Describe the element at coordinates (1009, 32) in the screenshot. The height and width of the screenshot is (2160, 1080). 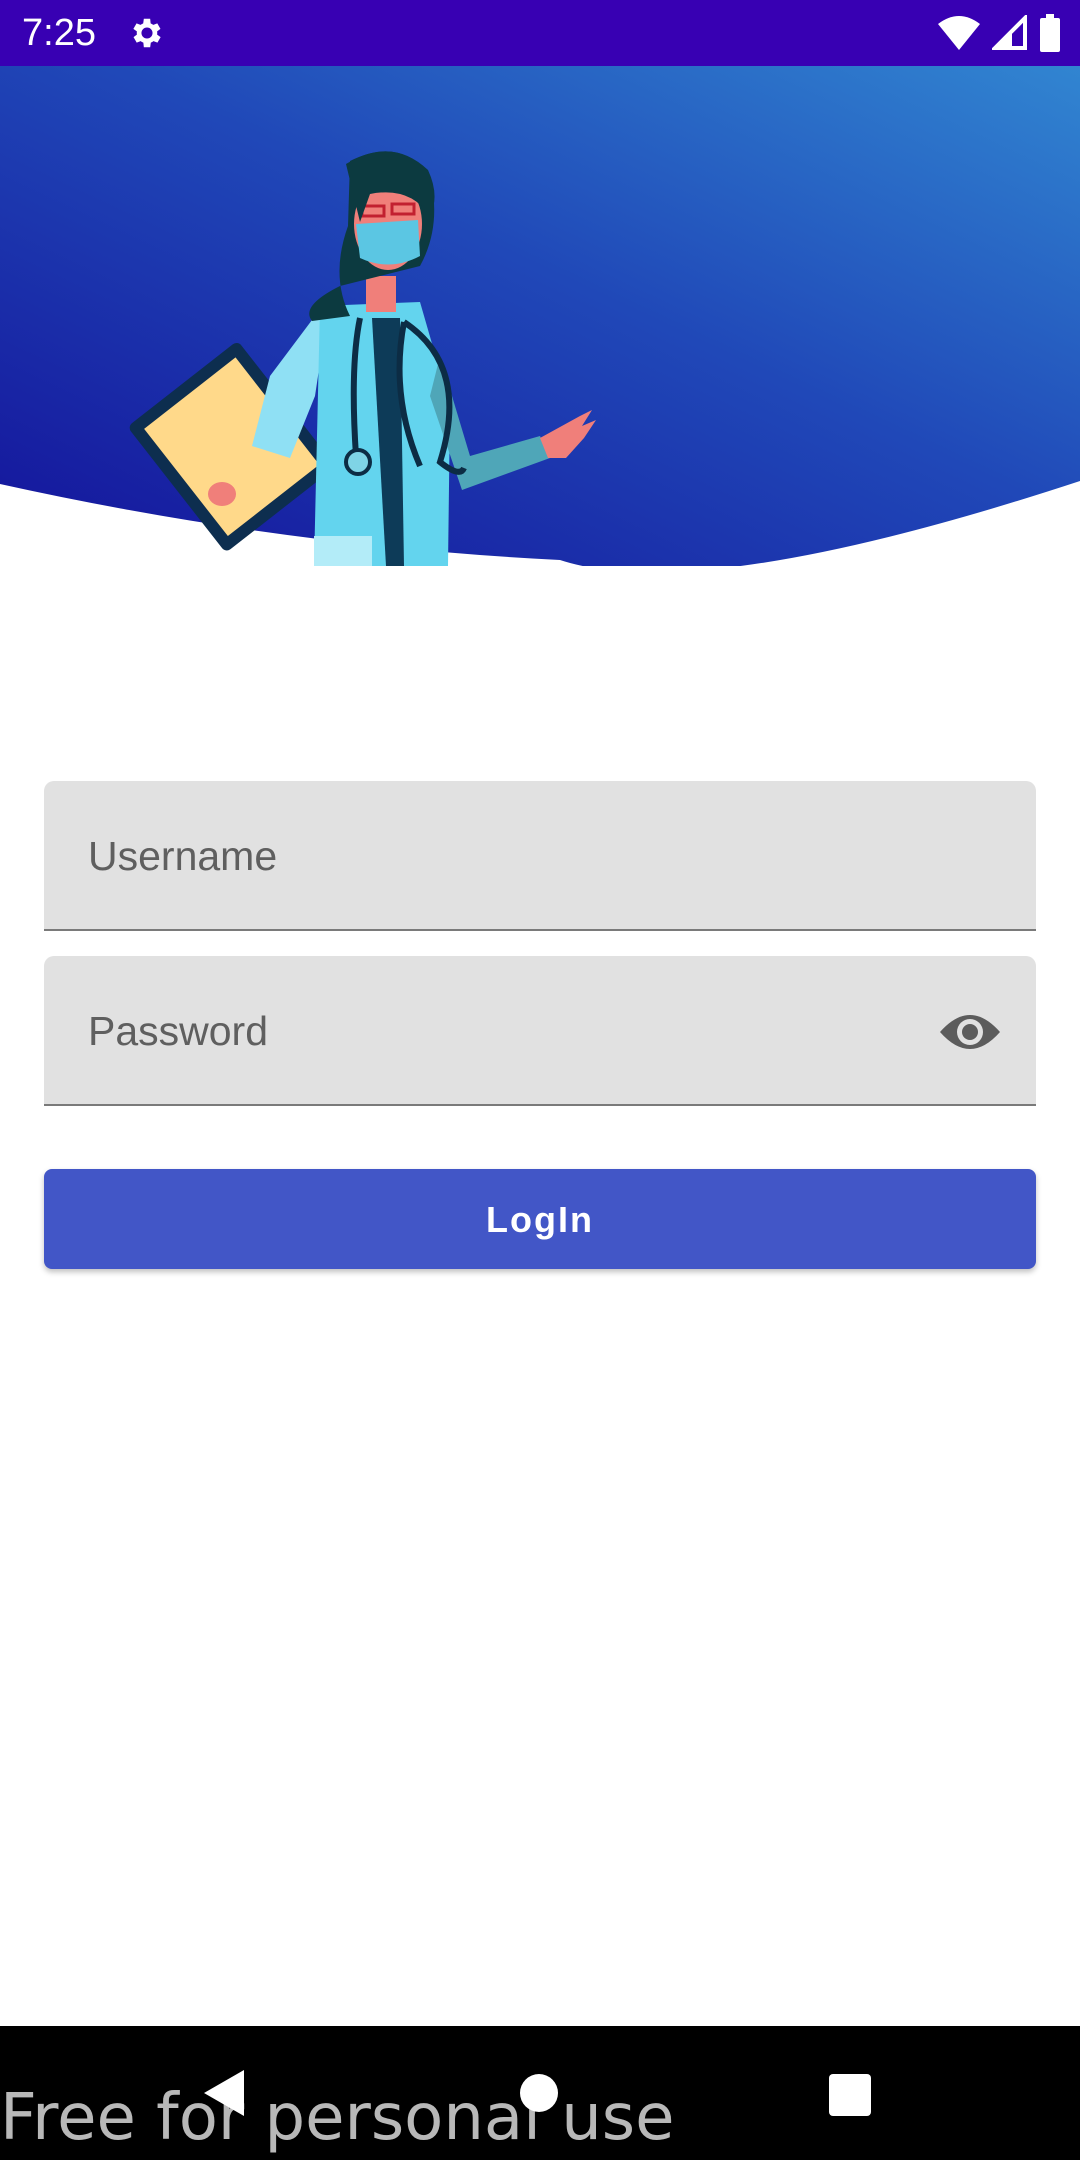
I see `cell-signal-icon` at that location.